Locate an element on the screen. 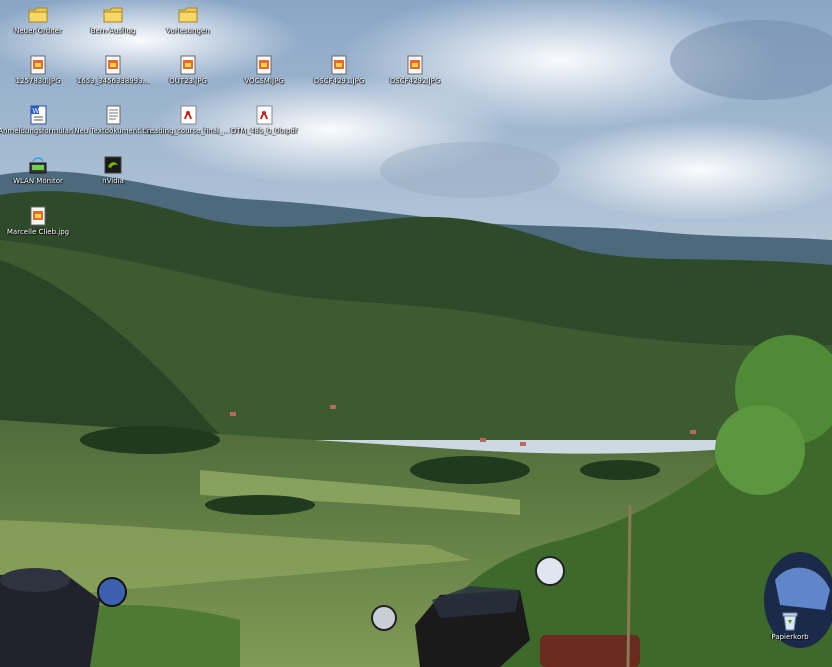  icon-label: DSCF4291.JPG is located at coordinates (339, 81).